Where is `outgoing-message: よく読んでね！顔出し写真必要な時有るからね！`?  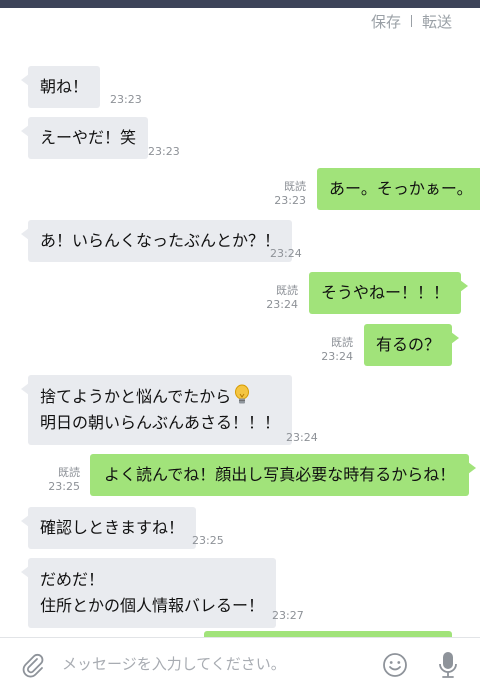
outgoing-message: よく読んでね！顔出し写真必要な時有るからね！ is located at coordinates (283, 475).